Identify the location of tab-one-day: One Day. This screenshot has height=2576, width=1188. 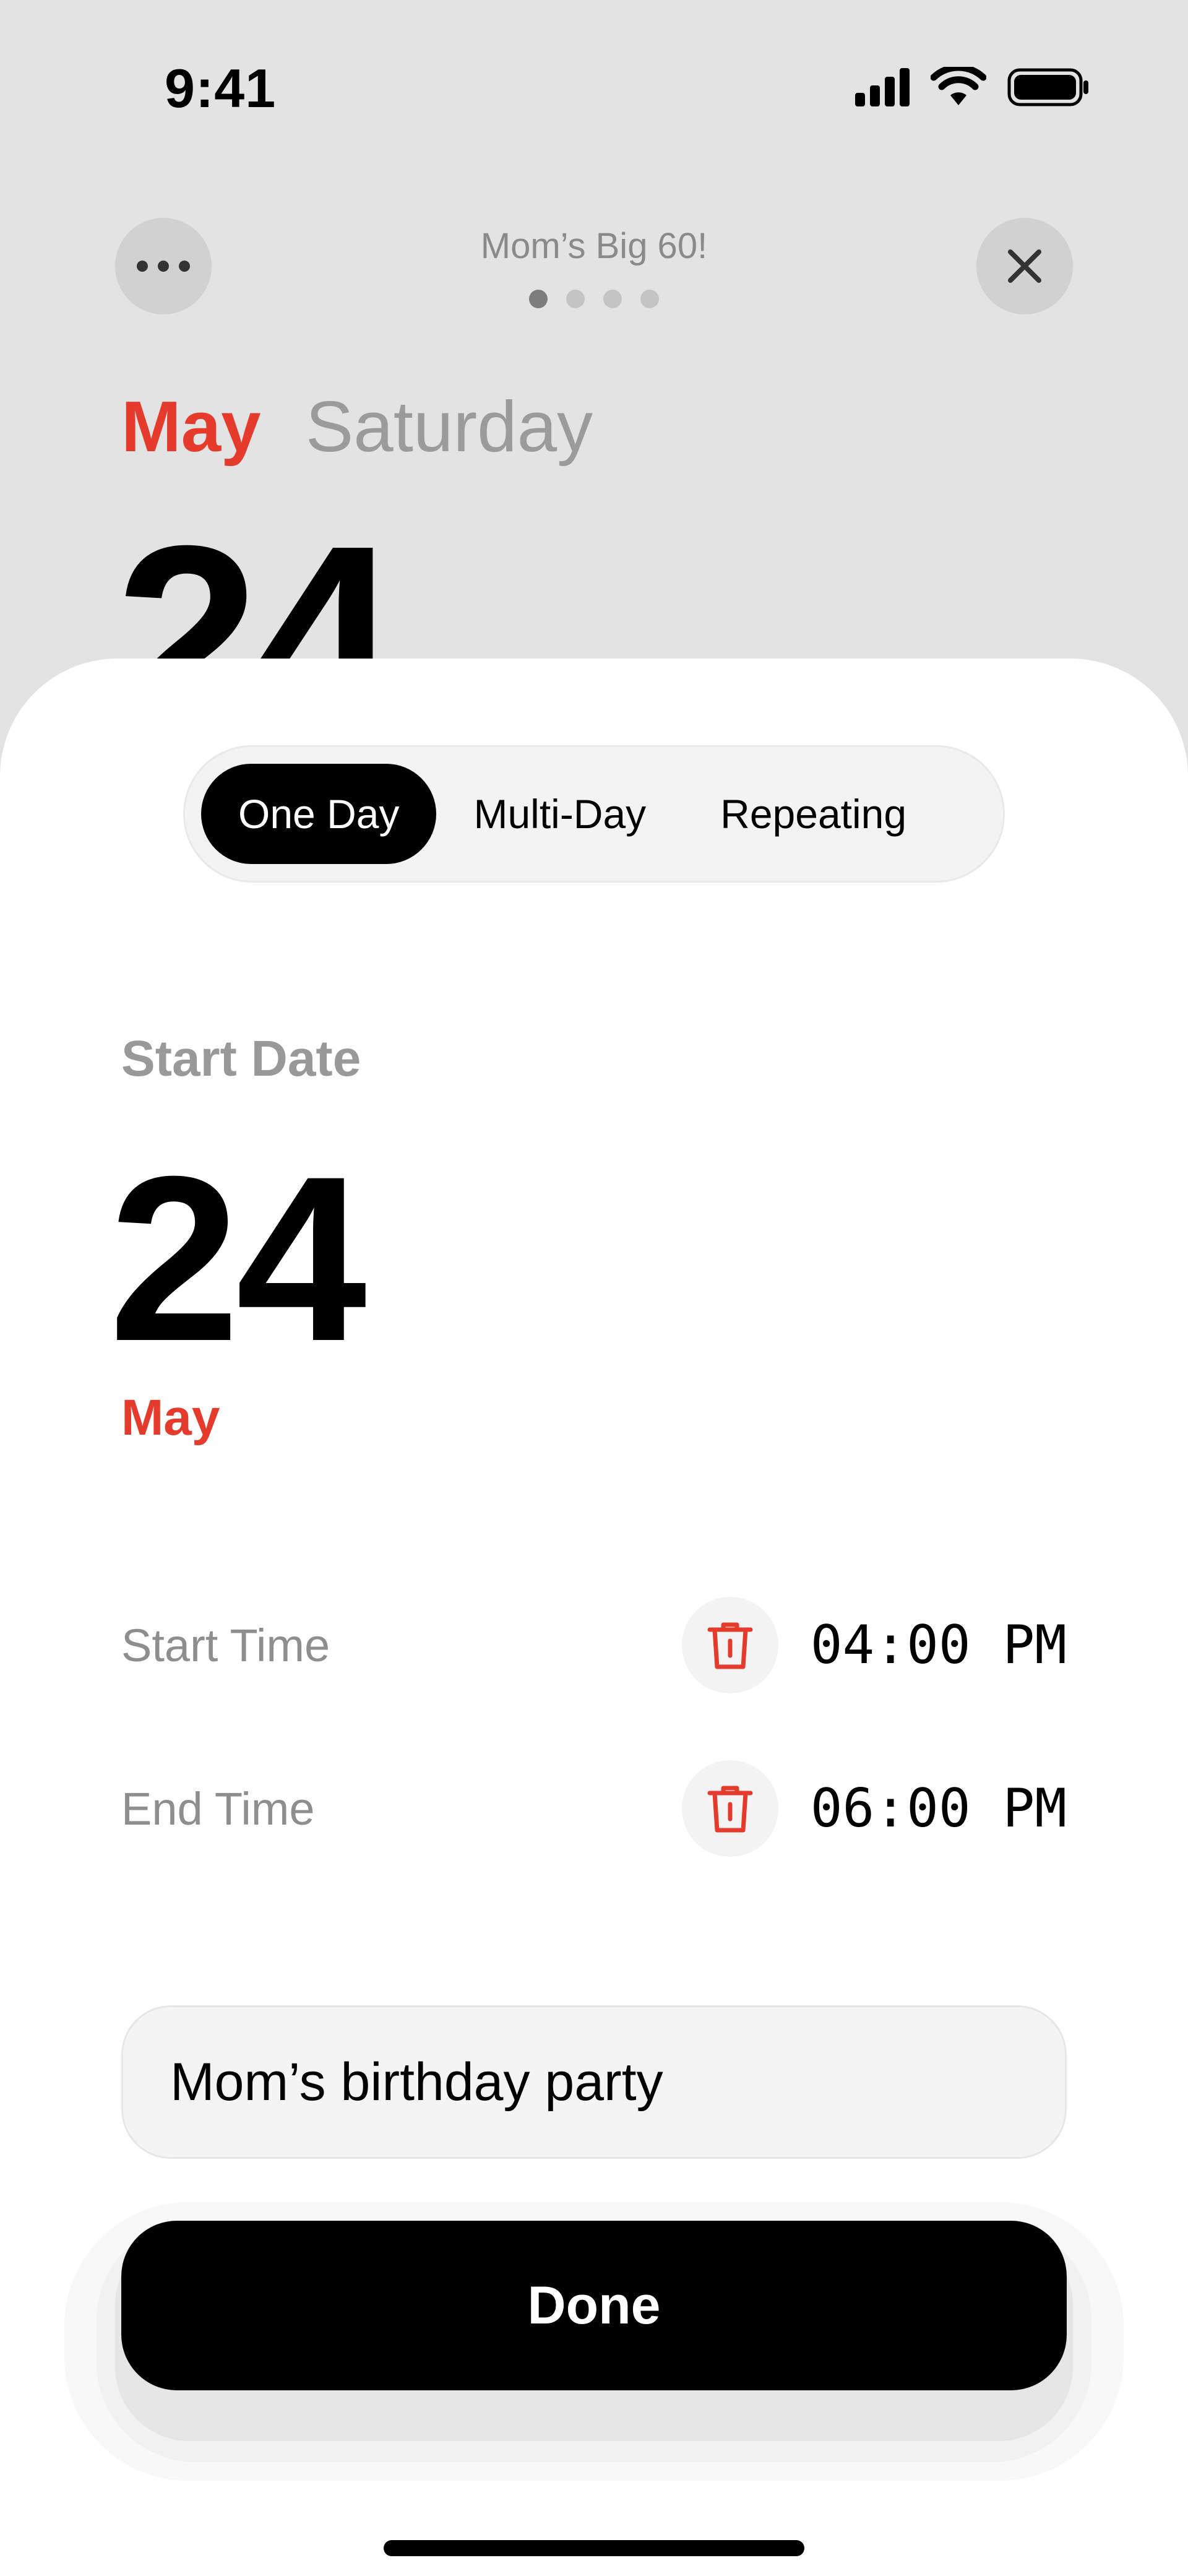
(319, 814).